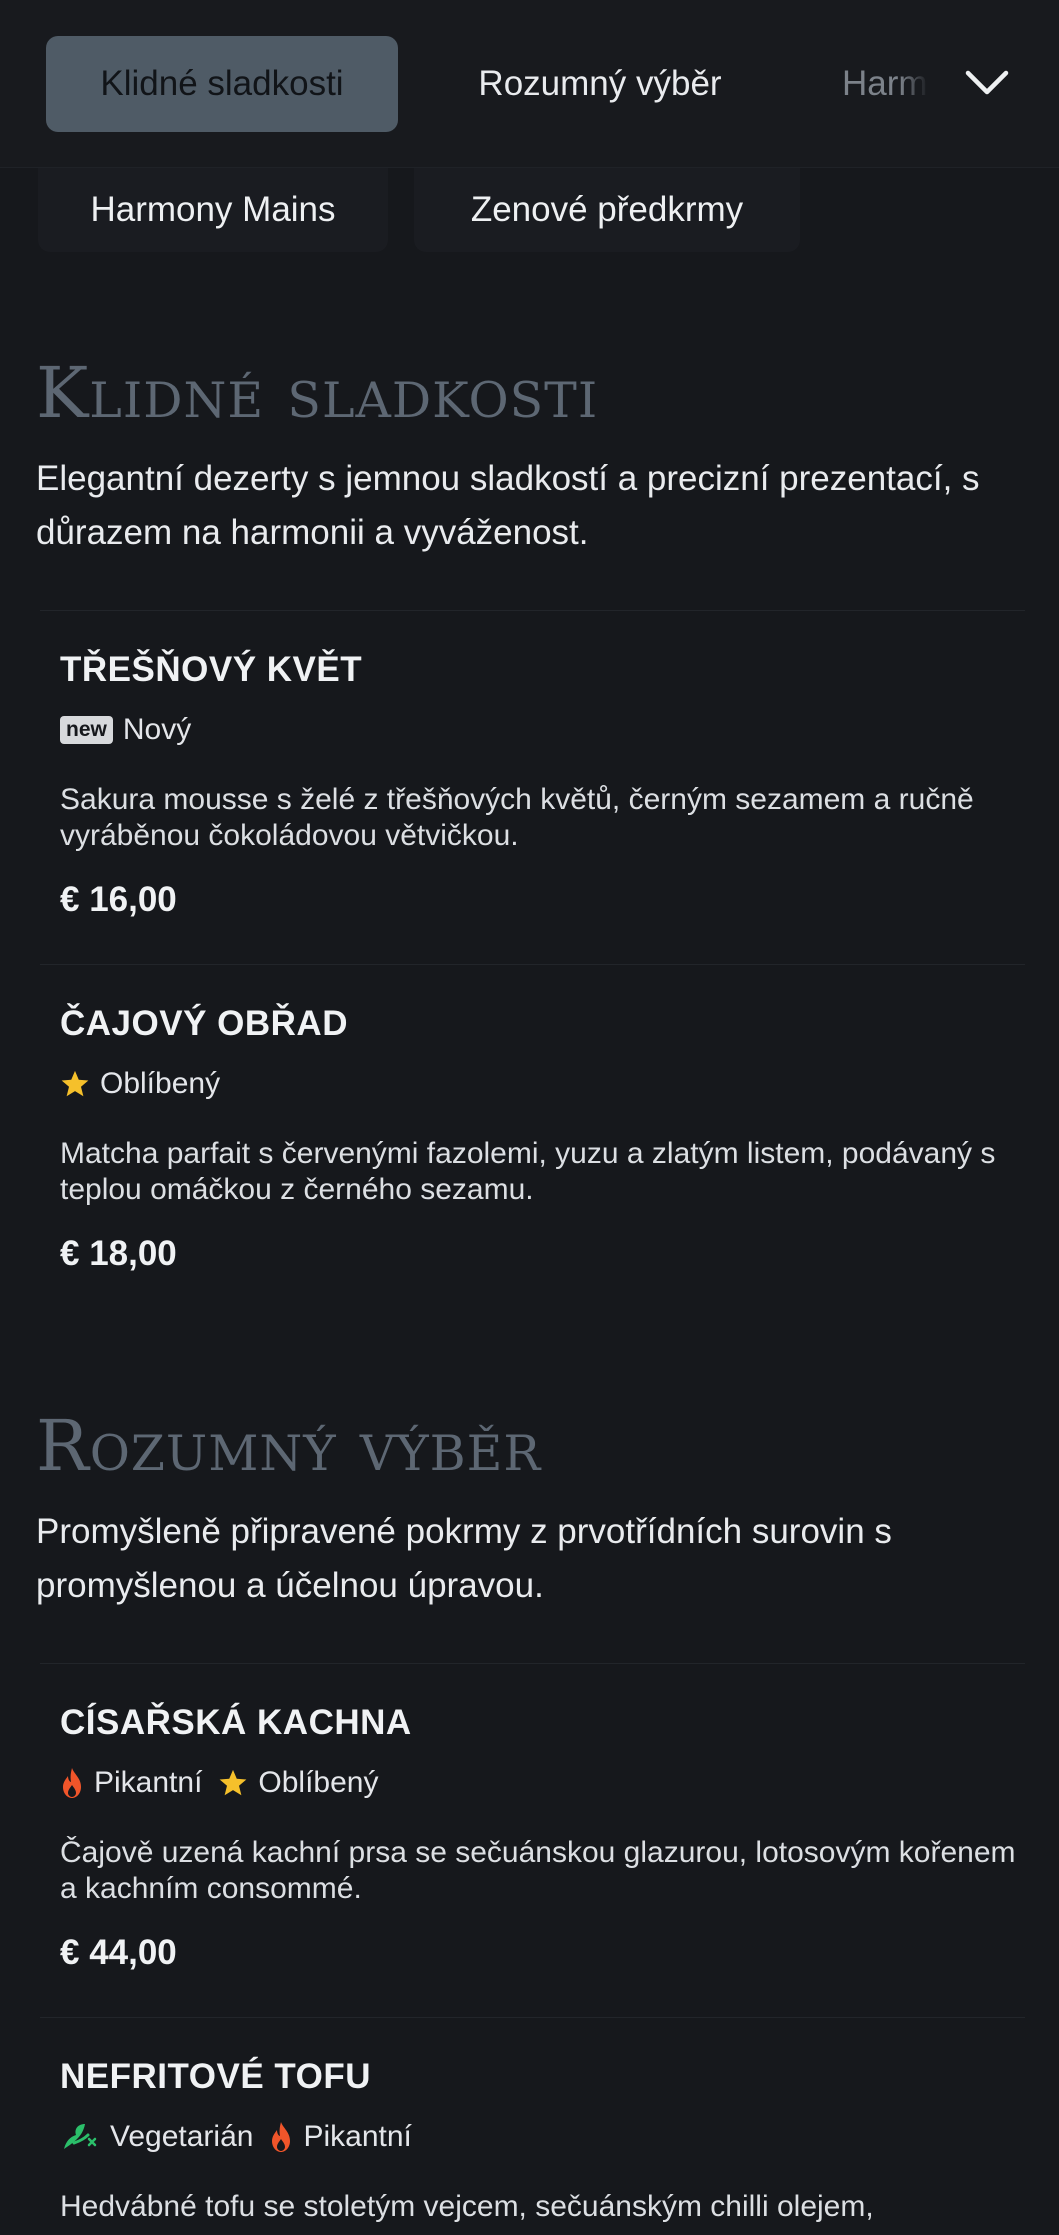 The image size is (1059, 2235). What do you see at coordinates (204, 1023) in the screenshot?
I see `menu-item-name: ČAJOVÝ OBŘAD` at bounding box center [204, 1023].